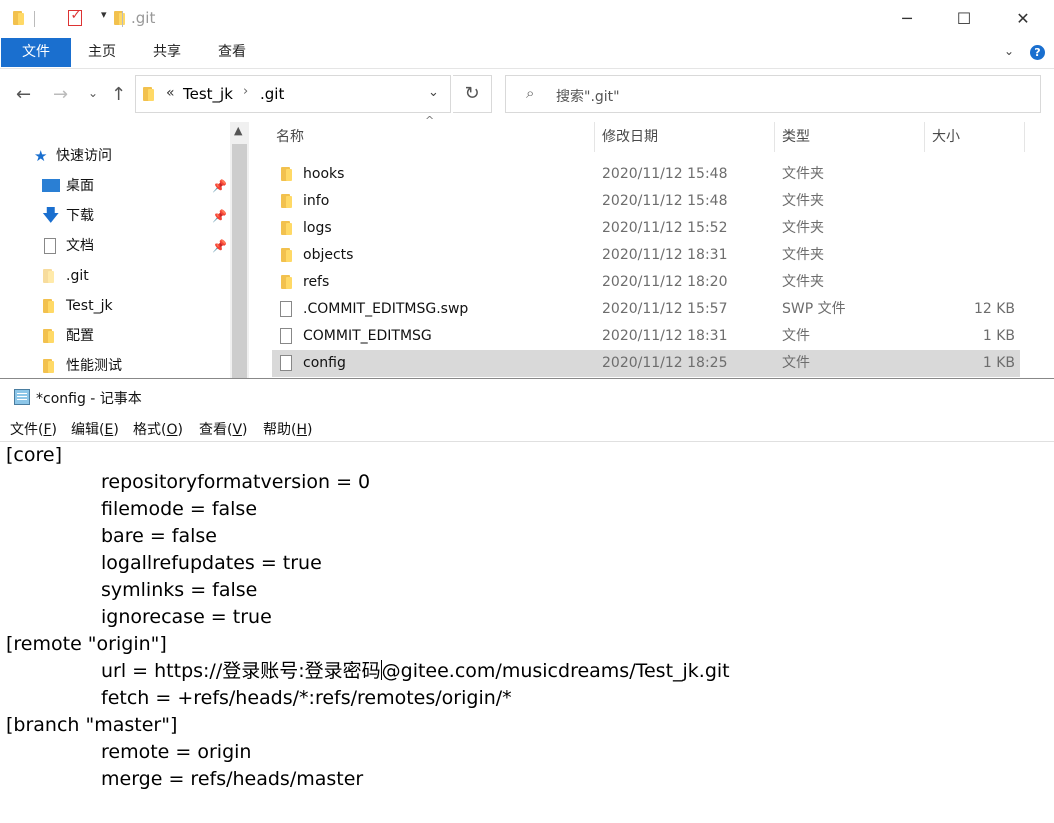  What do you see at coordinates (773, 94) in the screenshot?
I see `search-input: ⌕ 搜索".git"` at bounding box center [773, 94].